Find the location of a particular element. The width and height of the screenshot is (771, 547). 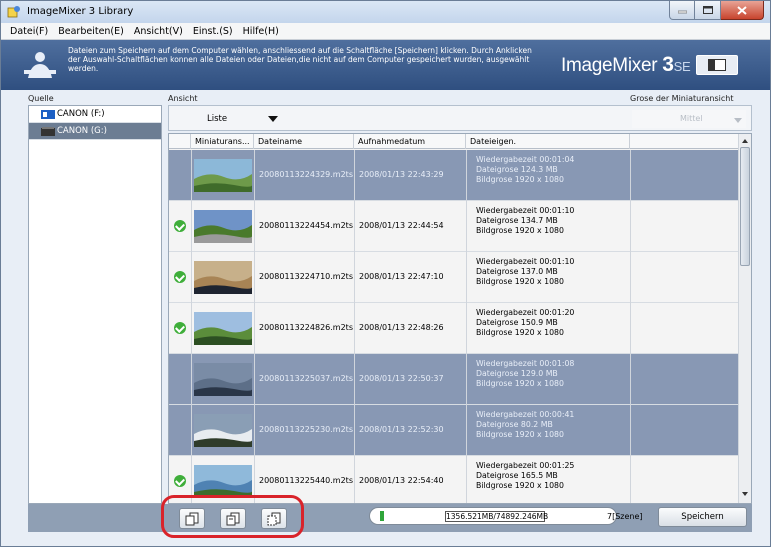

capture-date: 2008/01/13 22:47:10 is located at coordinates (401, 276).